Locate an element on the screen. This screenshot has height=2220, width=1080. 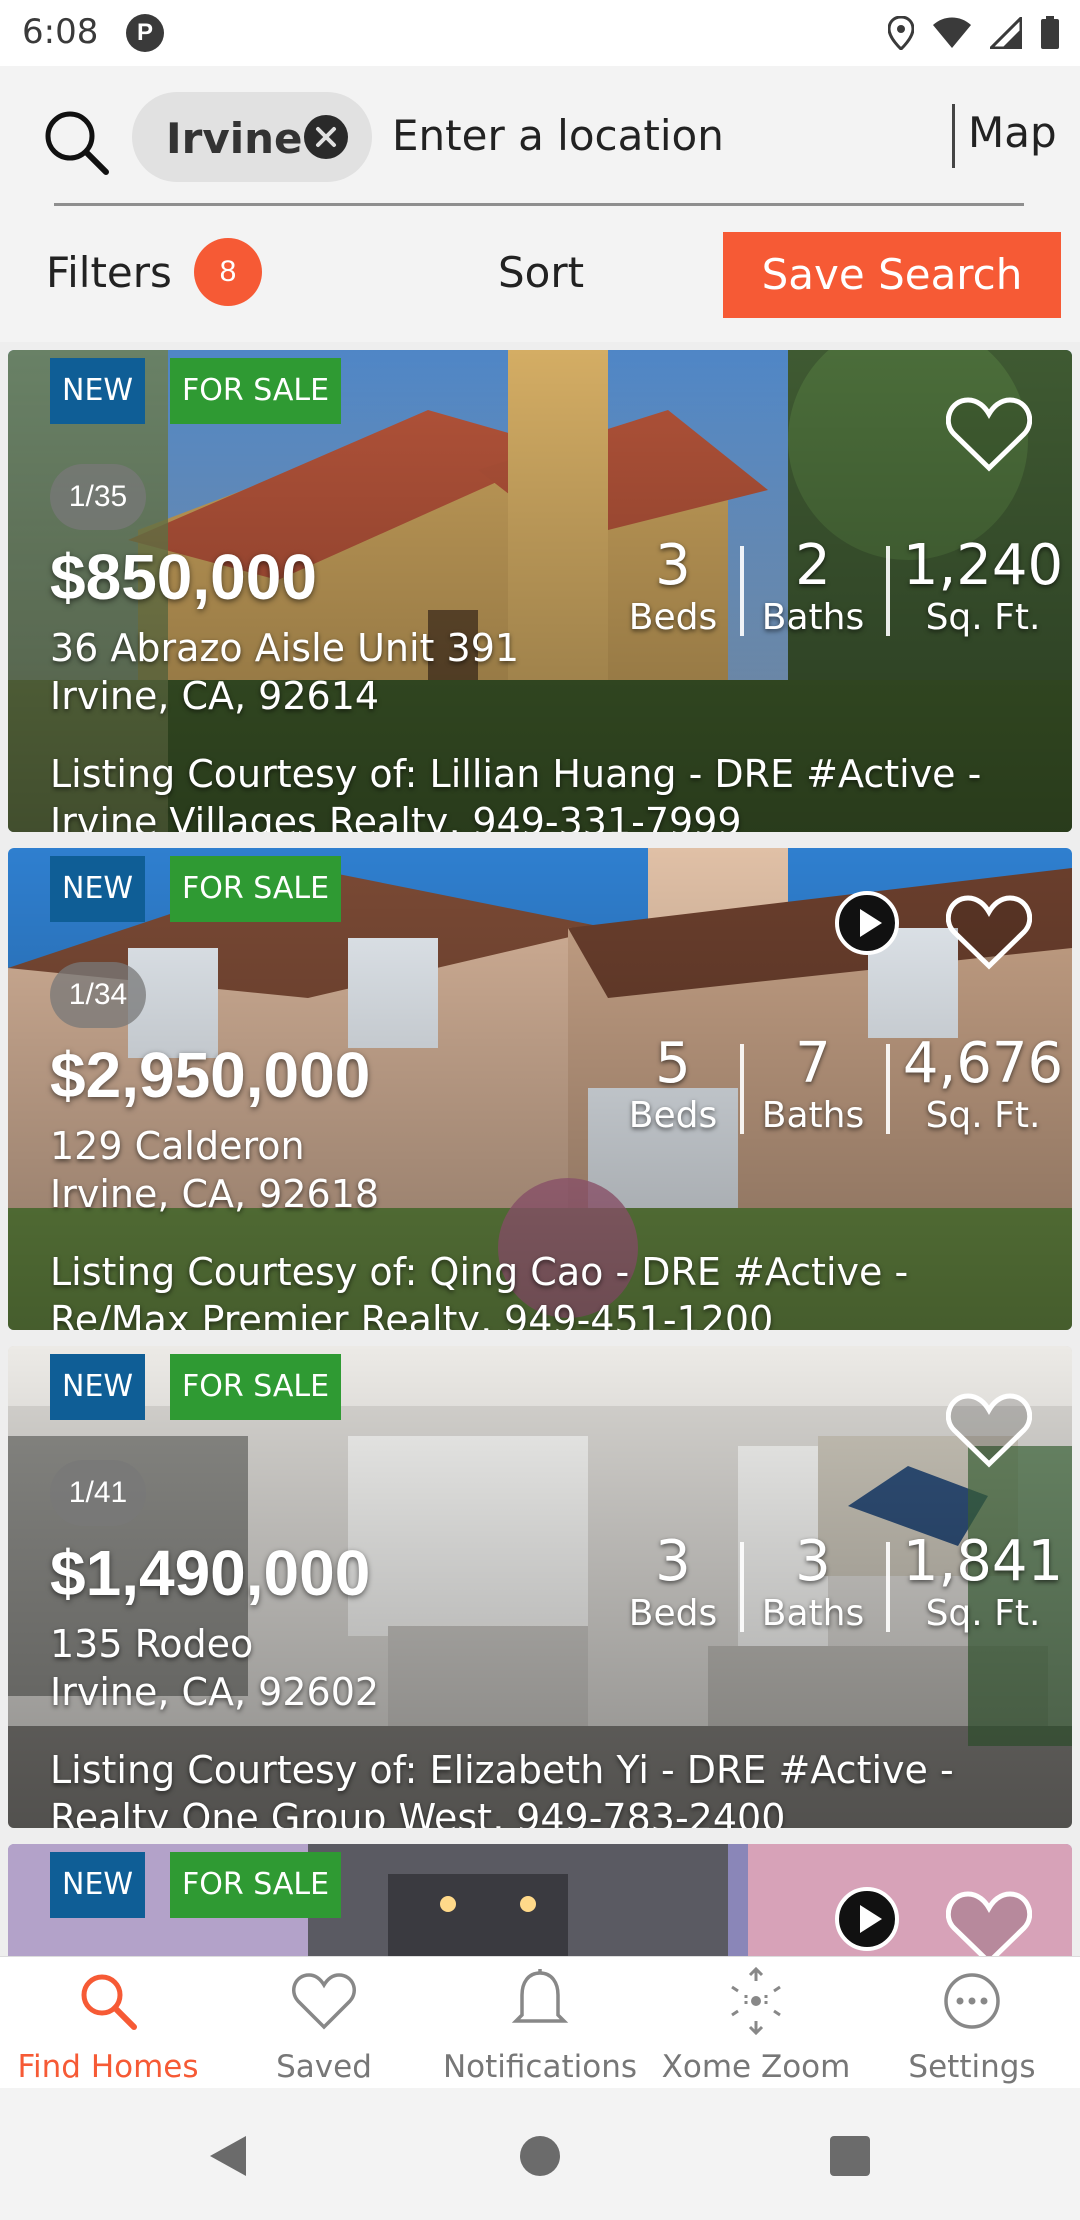
remove-location-icon is located at coordinates (326, 137).